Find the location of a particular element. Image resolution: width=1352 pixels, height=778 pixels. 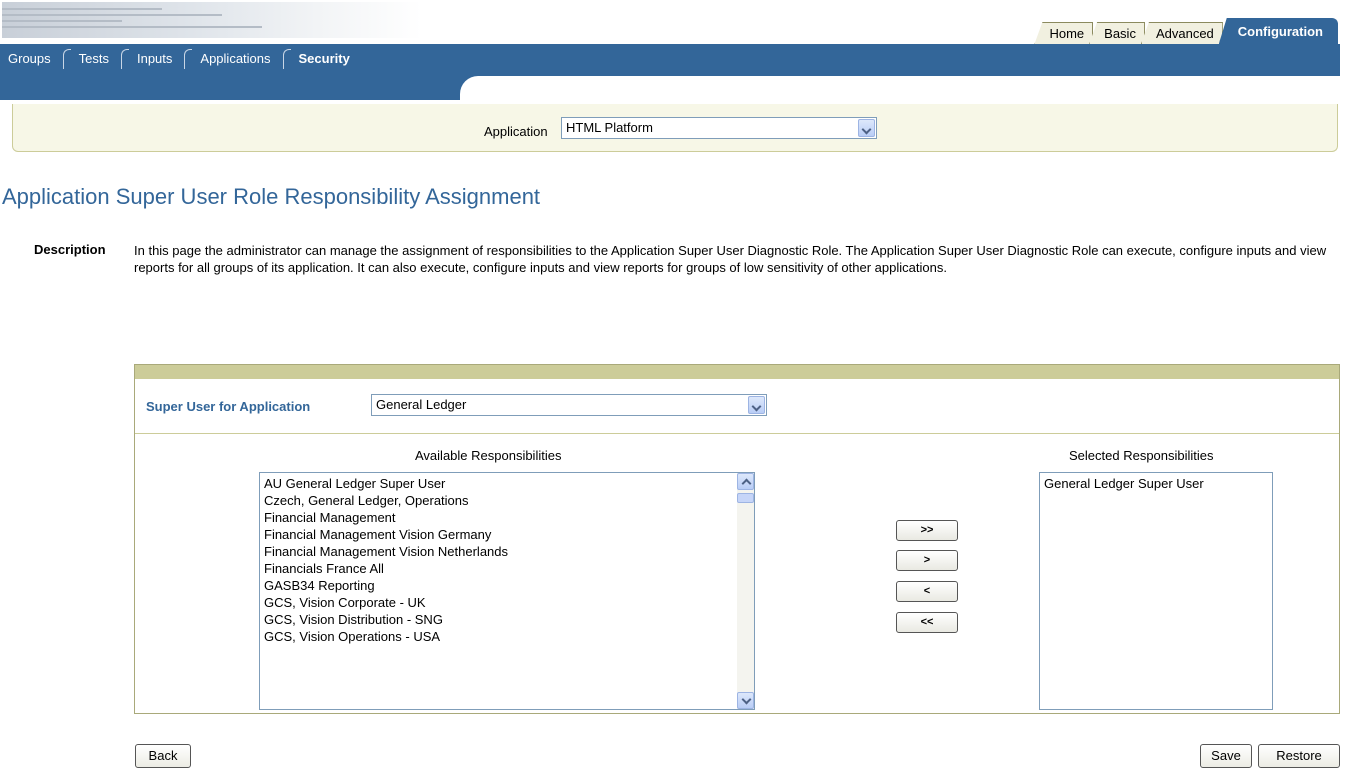

panel-header-bar is located at coordinates (737, 372).